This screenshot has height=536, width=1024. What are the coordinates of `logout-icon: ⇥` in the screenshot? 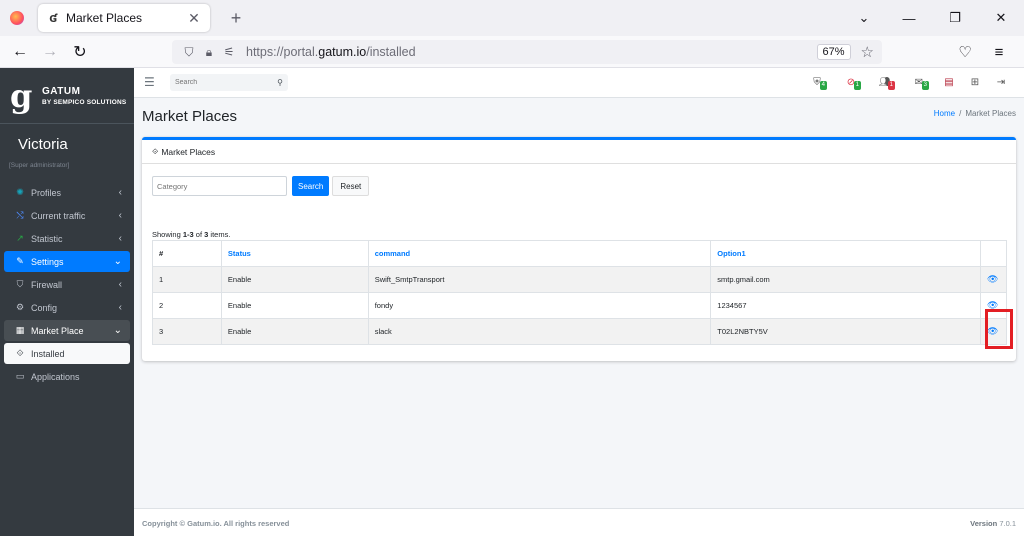 It's located at (1001, 82).